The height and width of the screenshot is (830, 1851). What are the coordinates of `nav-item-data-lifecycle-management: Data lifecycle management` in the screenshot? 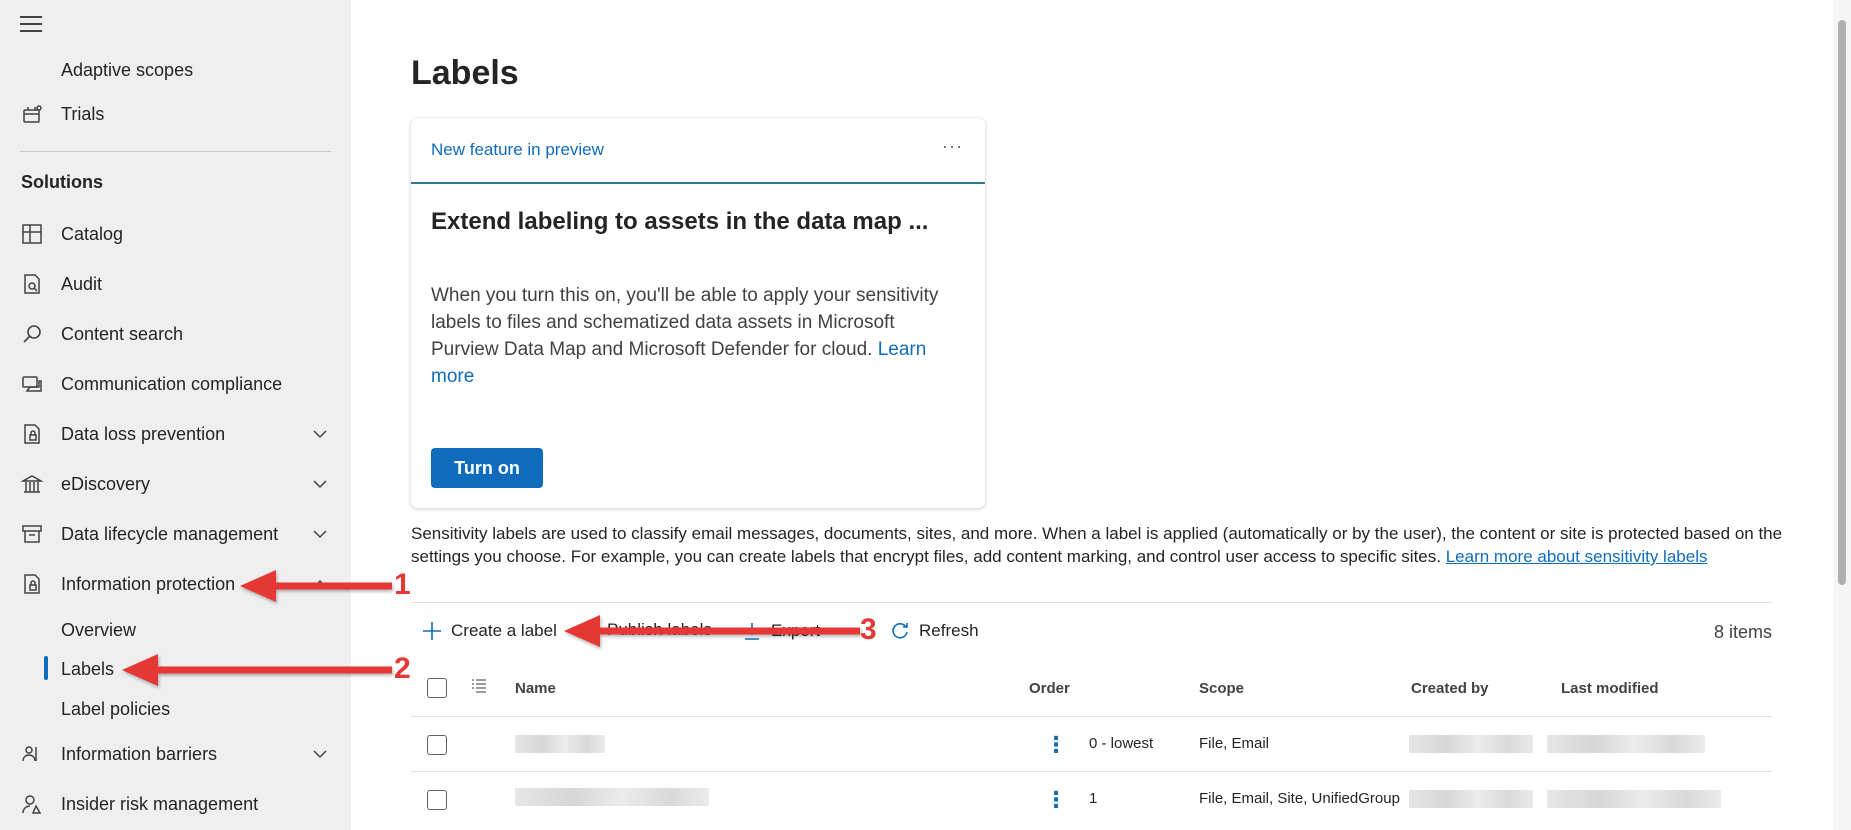 It's located at (175, 534).